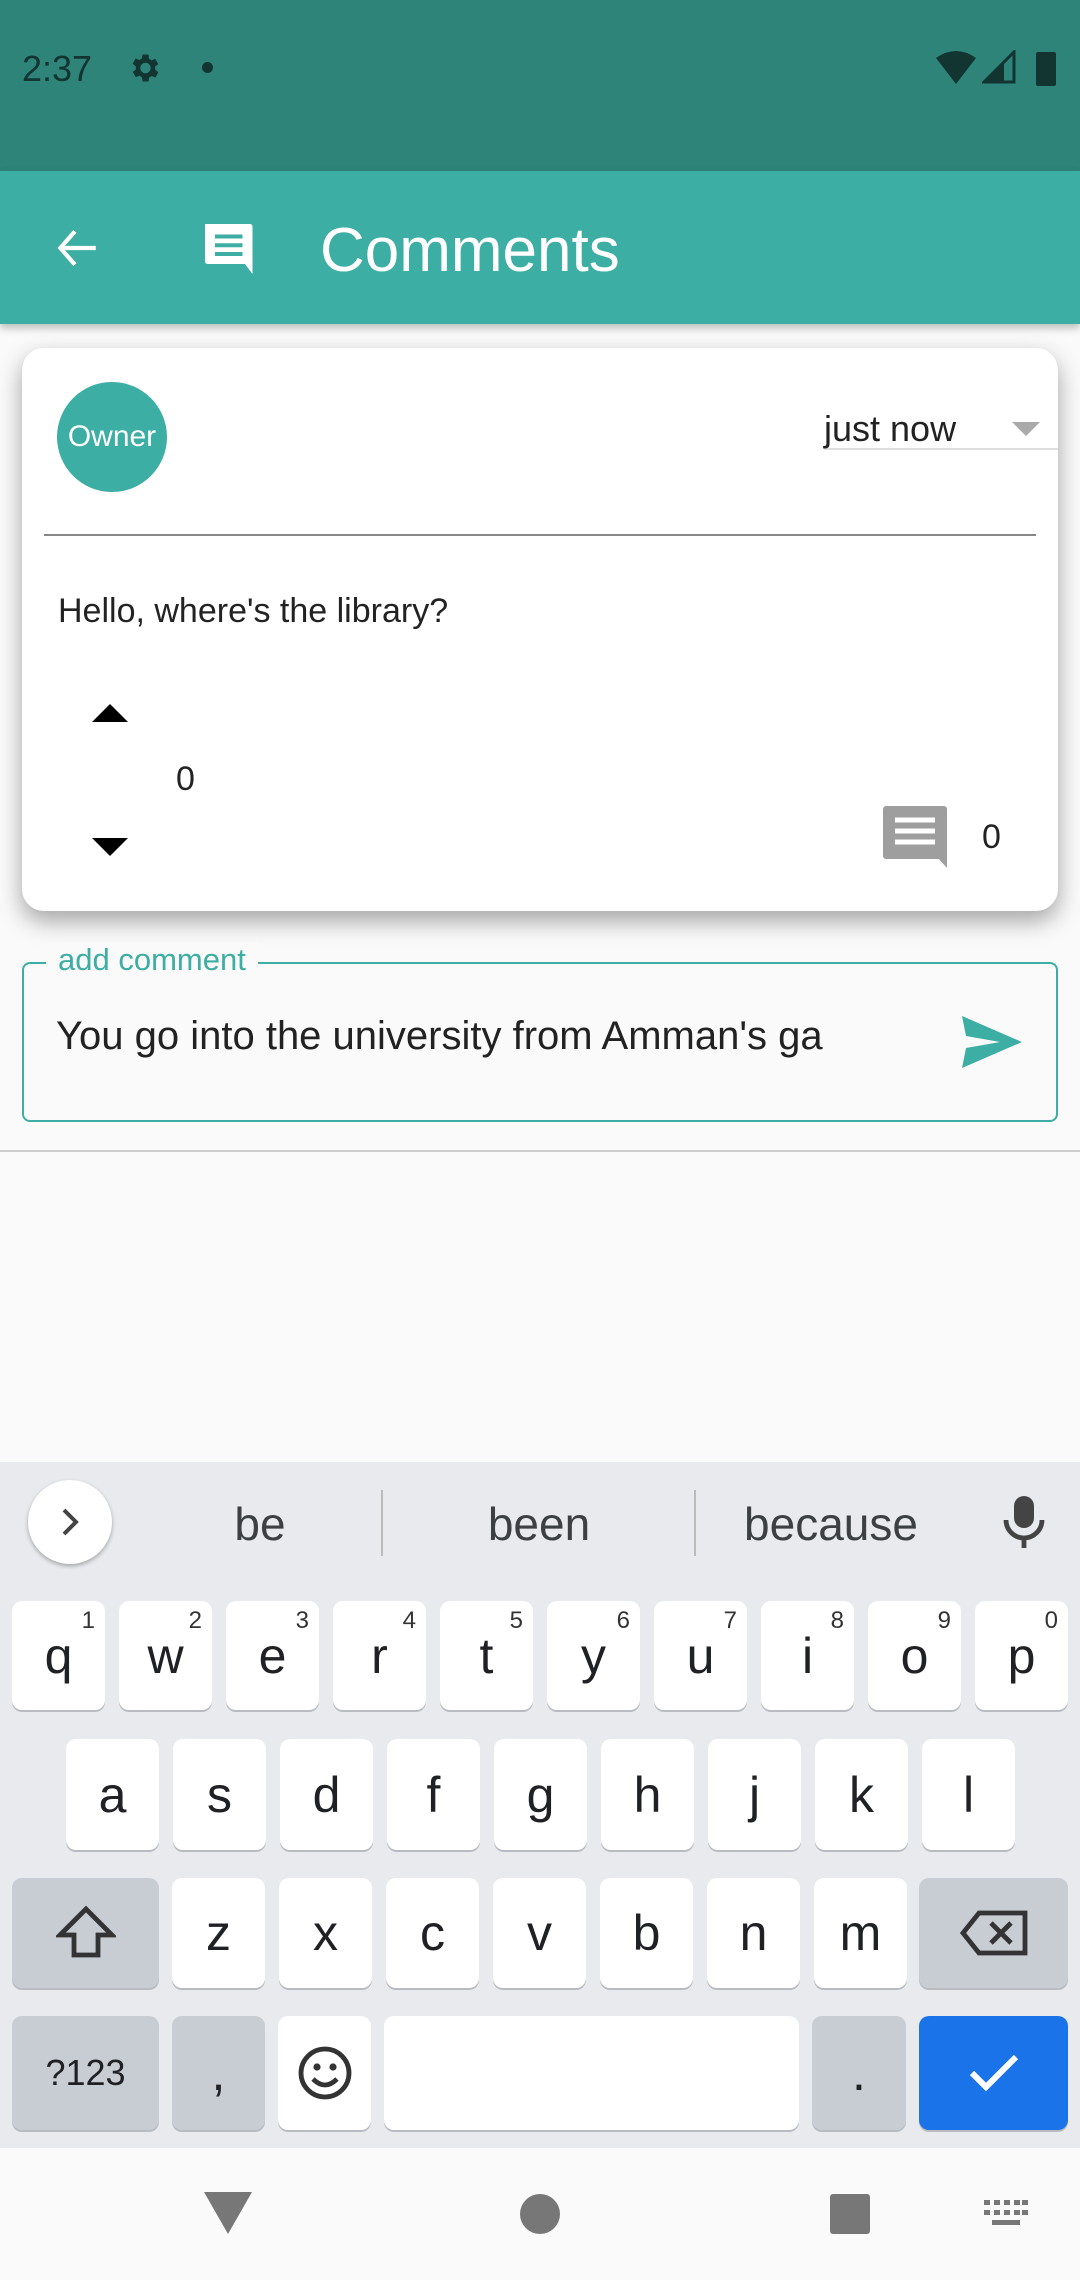 The height and width of the screenshot is (2280, 1080). I want to click on shift-icon, so click(85, 1931).